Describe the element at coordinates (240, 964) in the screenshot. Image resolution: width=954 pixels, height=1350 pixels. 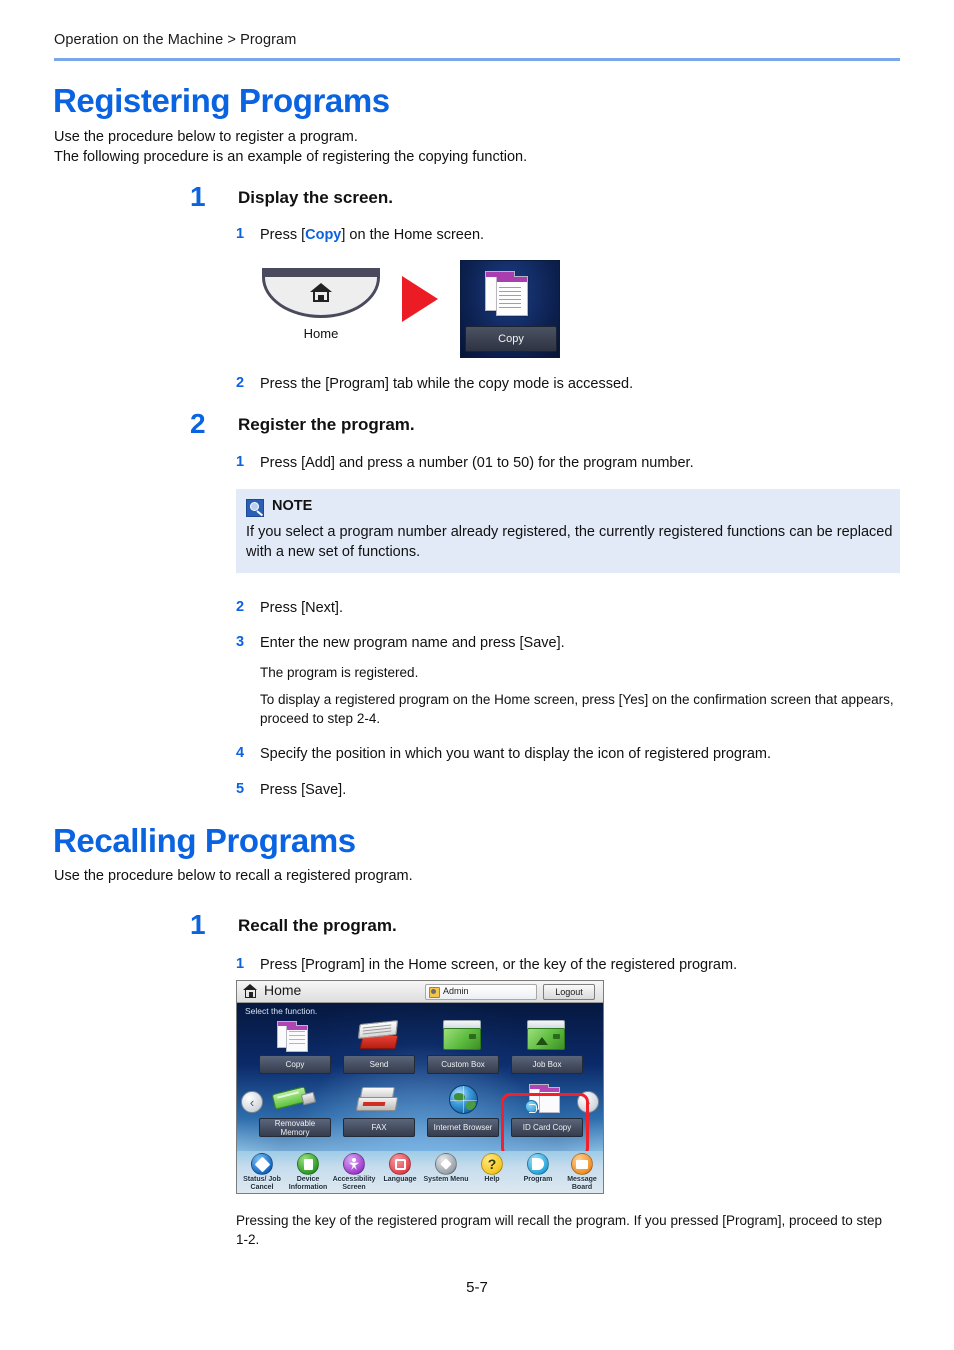
I see `recall-substep-1-1-number: 1` at that location.